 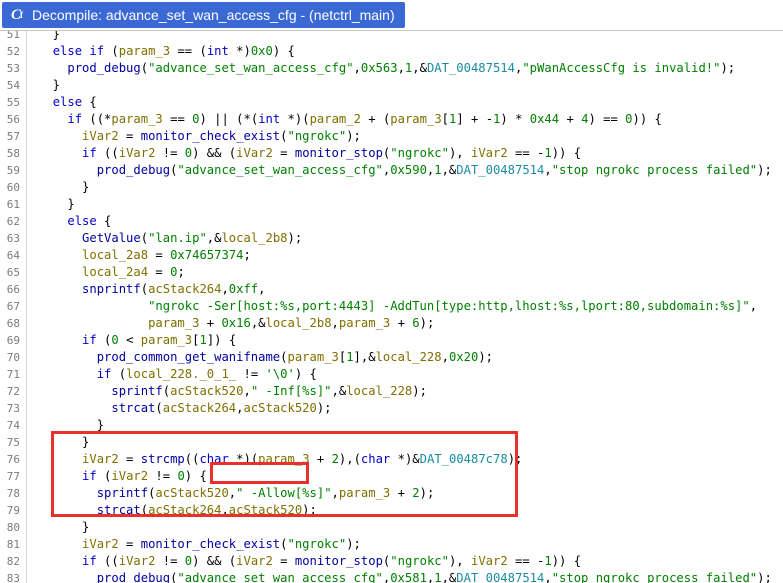 I want to click on code-line: 55 else {, so click(x=391, y=102).